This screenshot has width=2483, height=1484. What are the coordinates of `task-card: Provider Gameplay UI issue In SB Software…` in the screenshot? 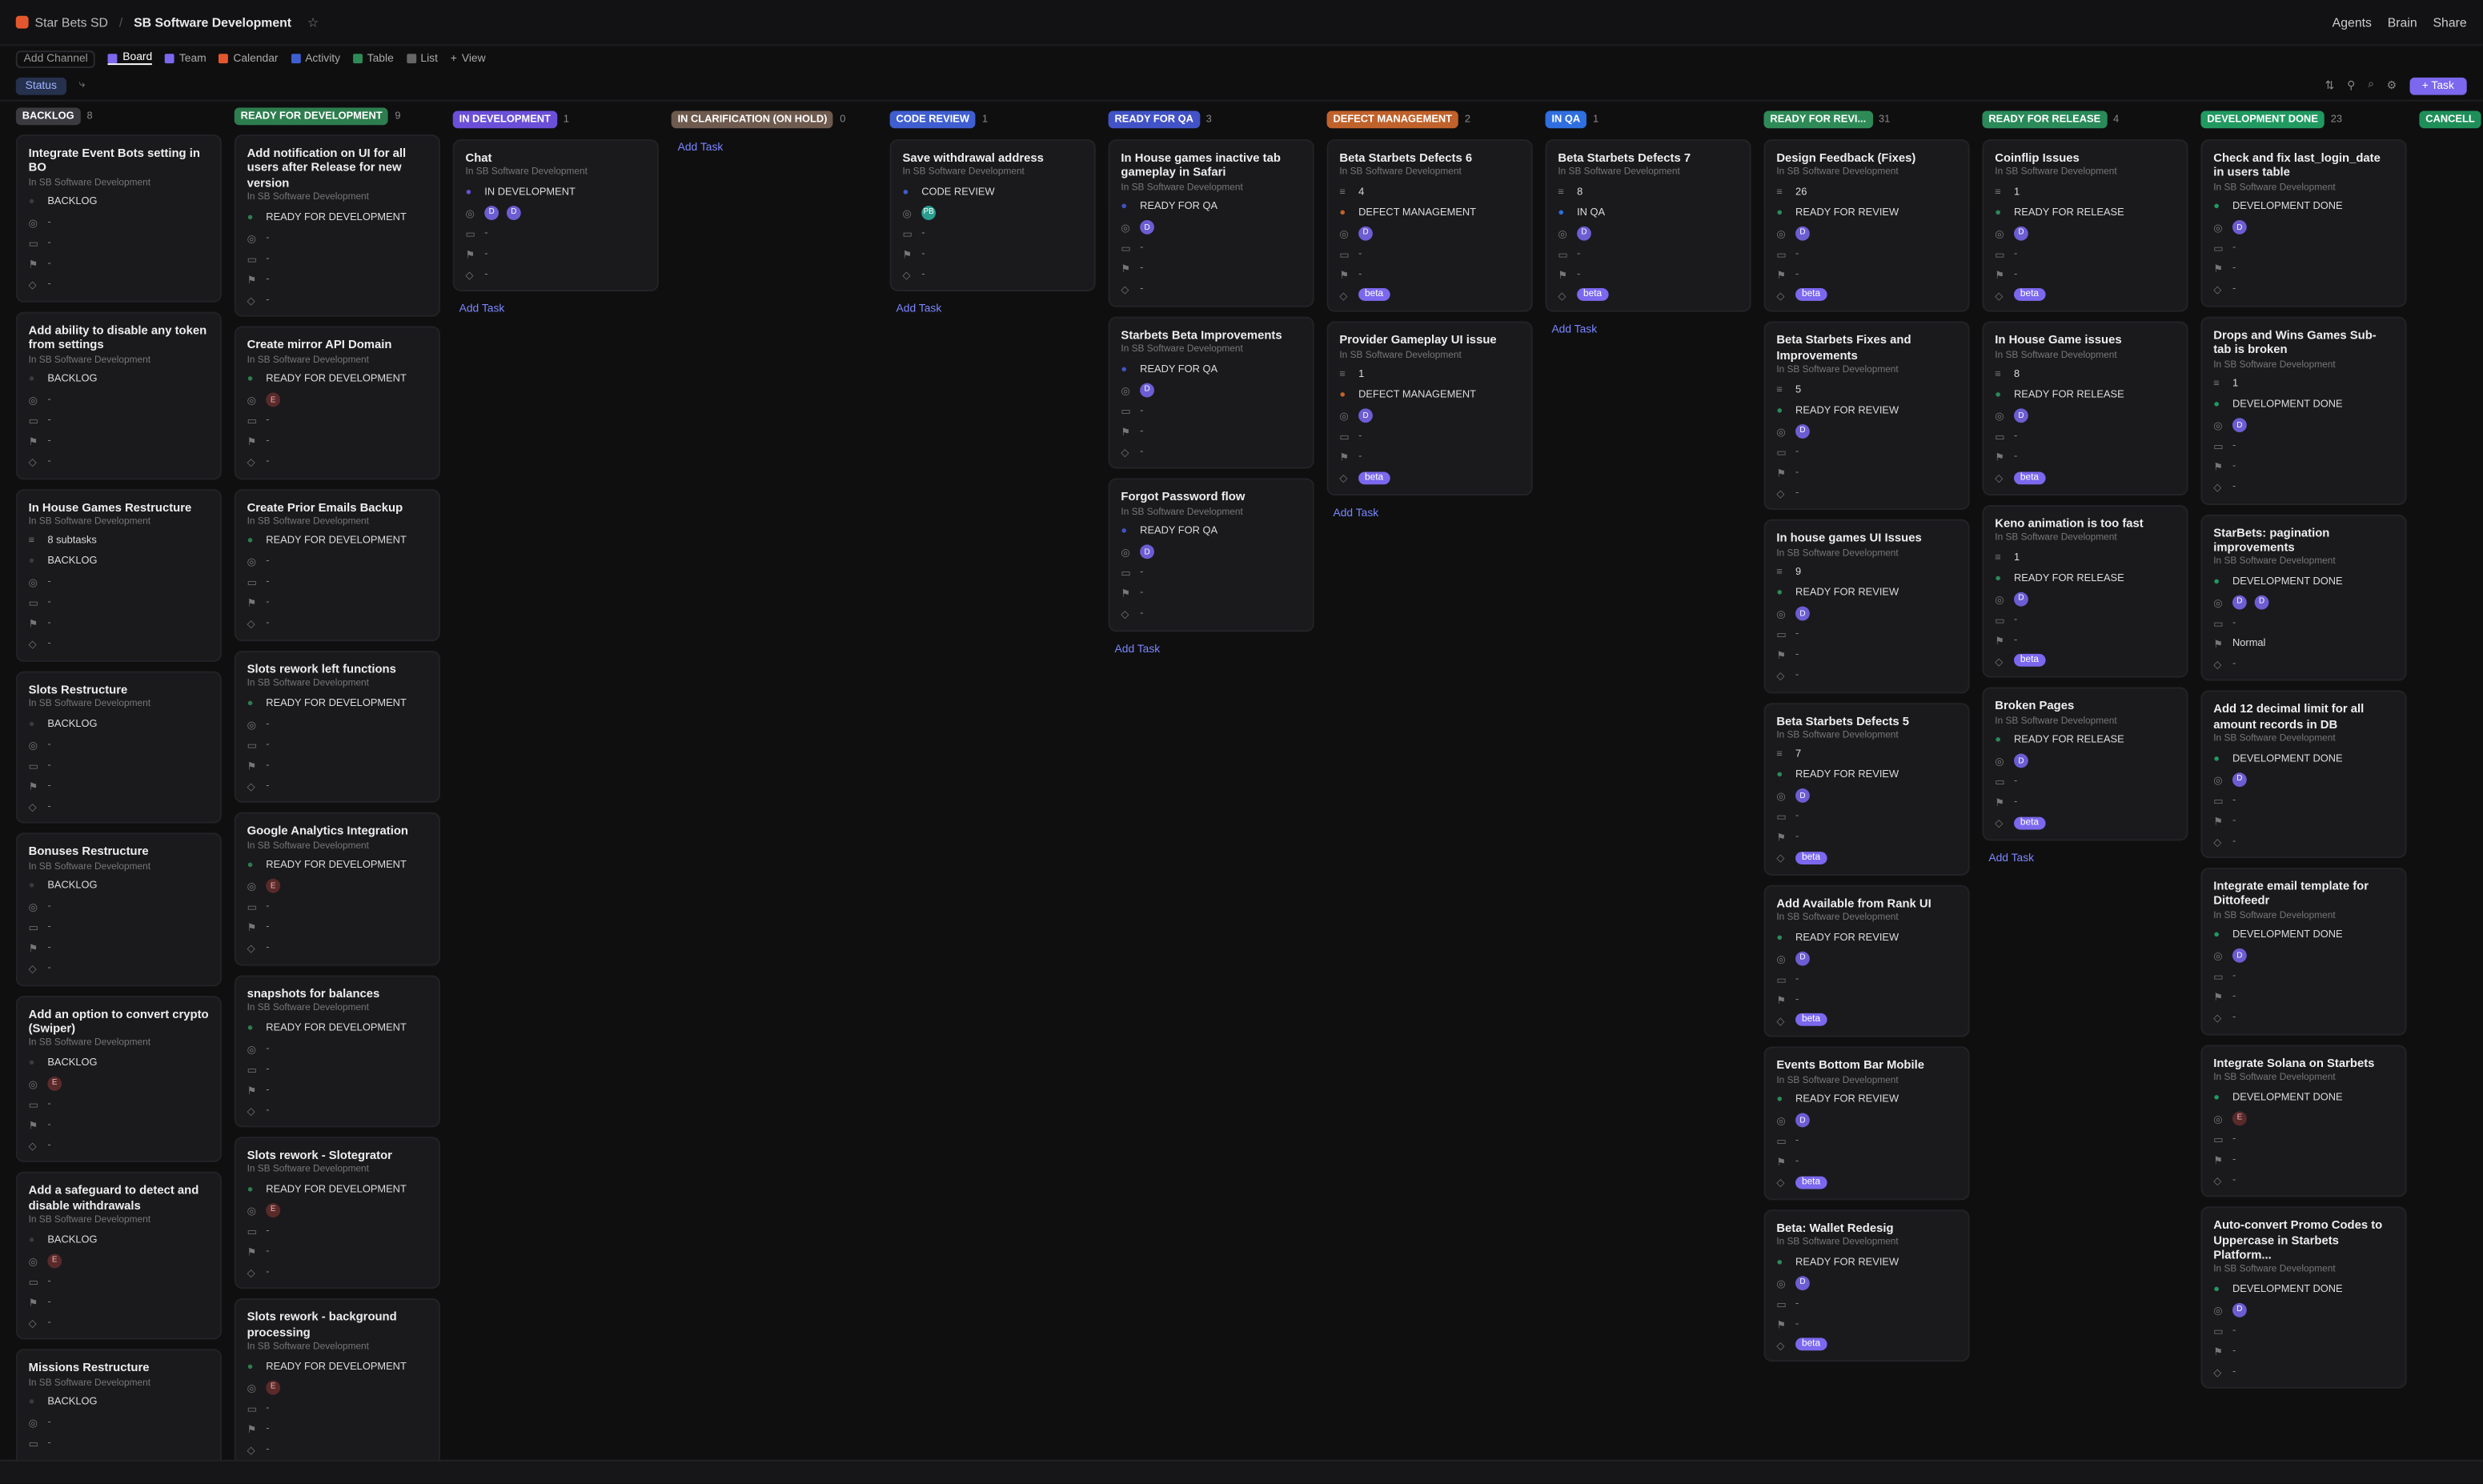 It's located at (1429, 408).